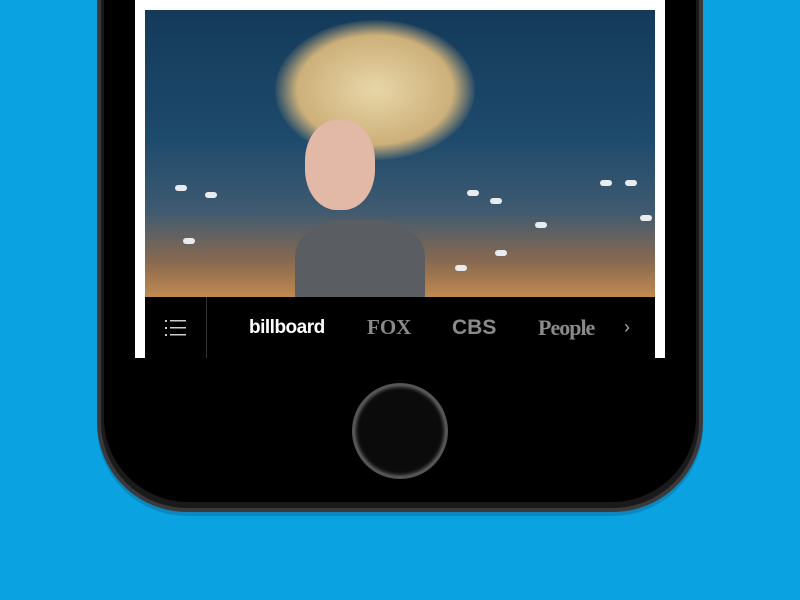 The height and width of the screenshot is (600, 800). What do you see at coordinates (400, 431) in the screenshot?
I see `home-button` at bounding box center [400, 431].